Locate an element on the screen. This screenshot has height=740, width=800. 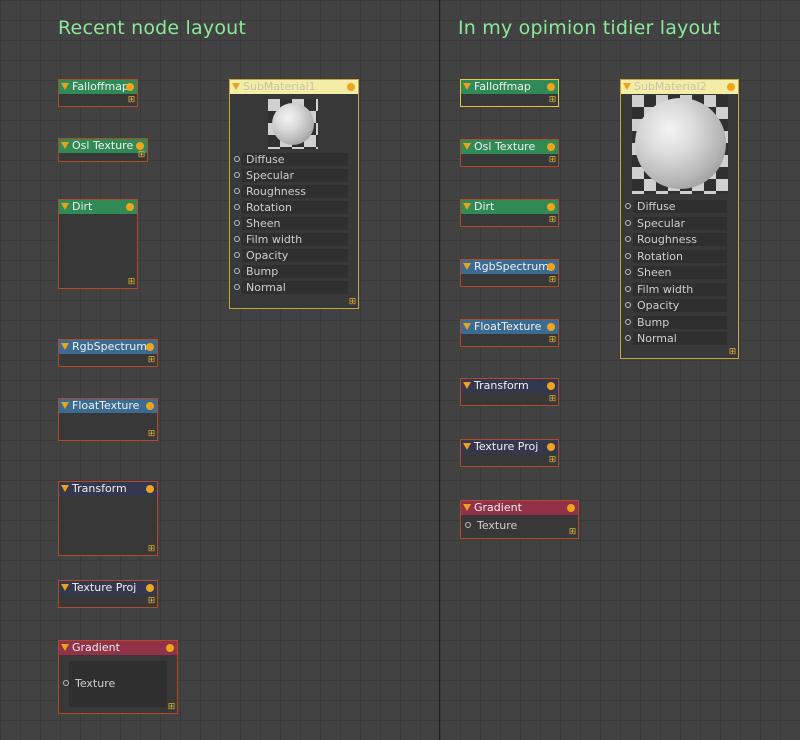
node-texture-proj-left: Texture Proj ⊞ is located at coordinates (108, 594).